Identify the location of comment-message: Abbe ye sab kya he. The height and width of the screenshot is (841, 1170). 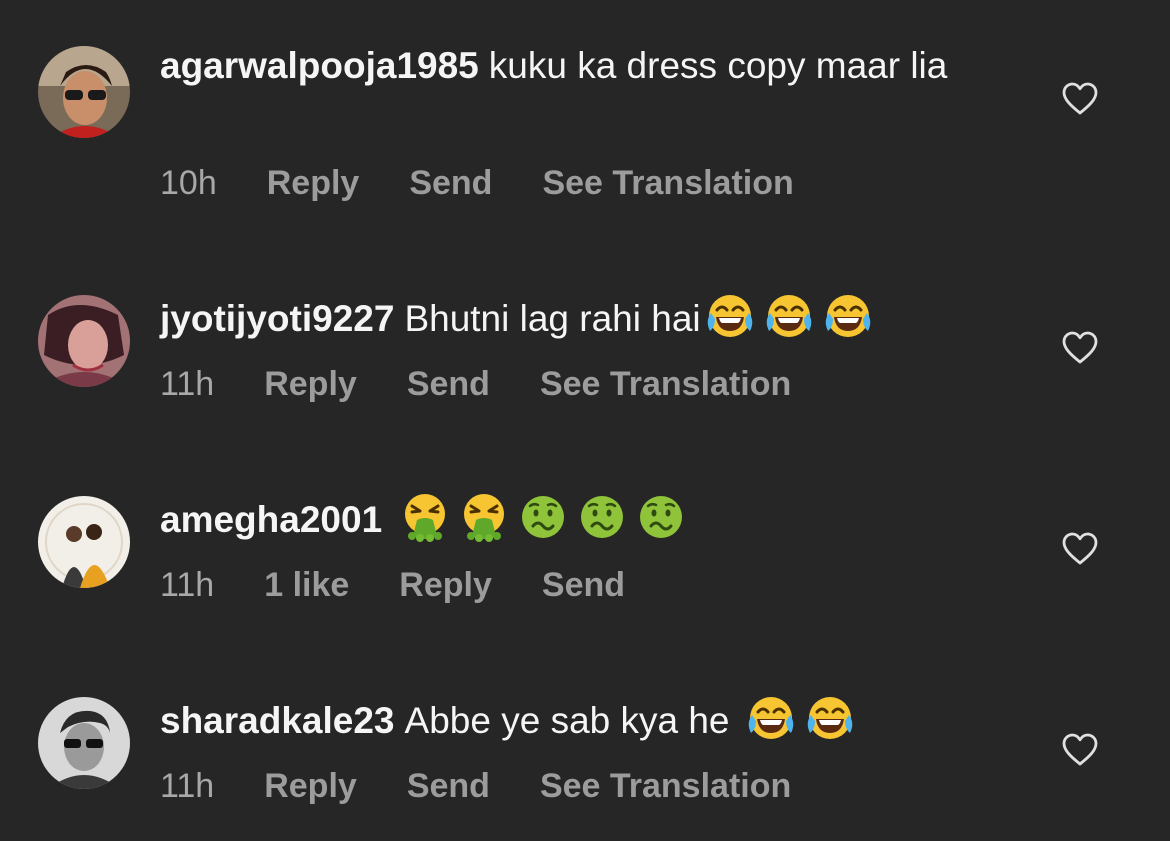
(567, 720).